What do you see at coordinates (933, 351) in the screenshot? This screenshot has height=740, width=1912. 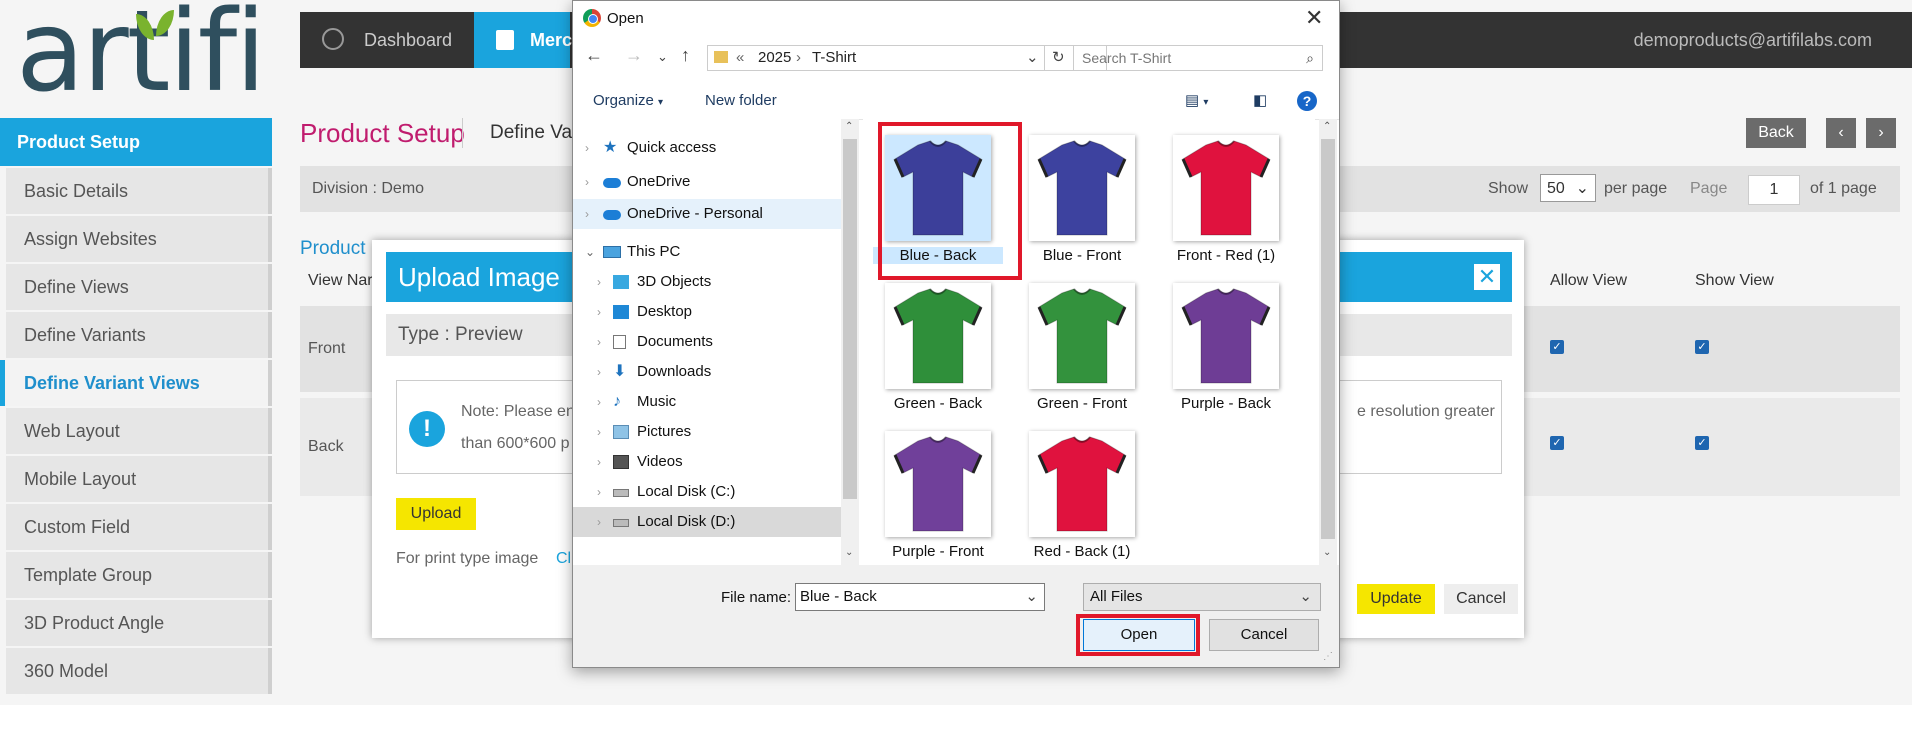 I see `file-tile: Green - Back` at bounding box center [933, 351].